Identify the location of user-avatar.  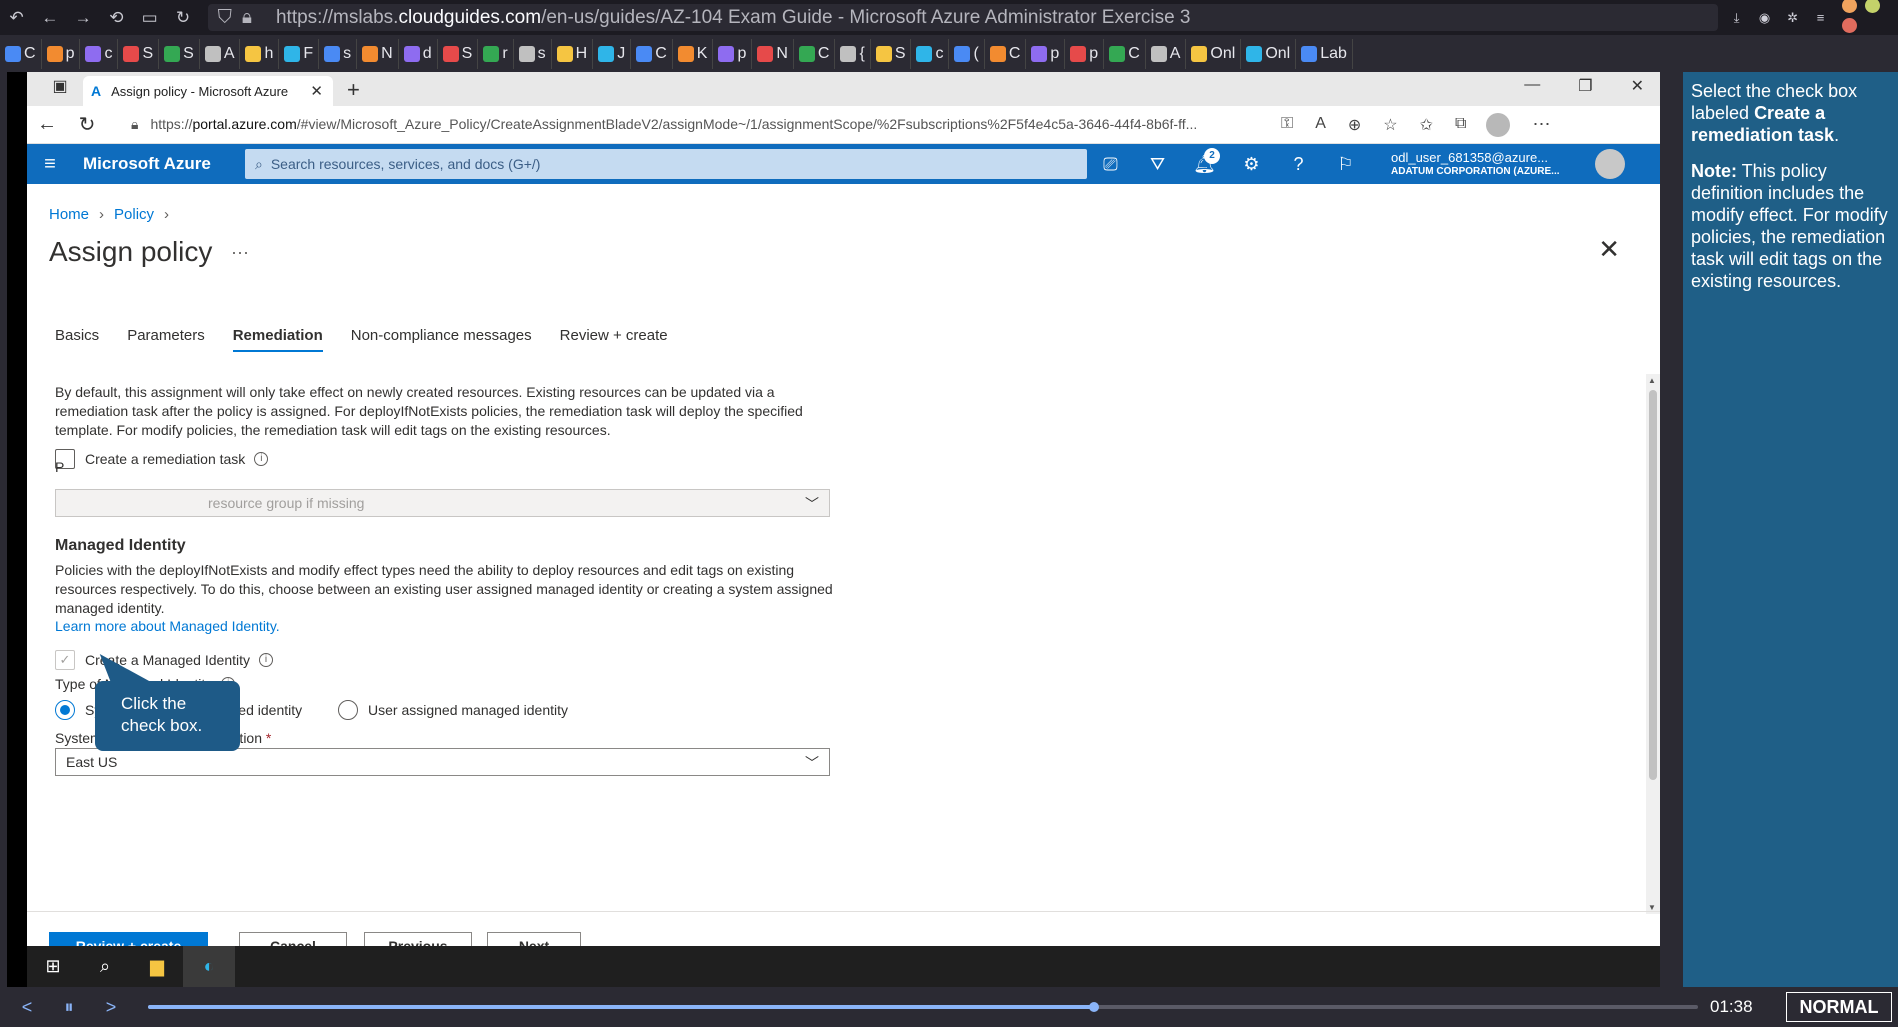
(1610, 164).